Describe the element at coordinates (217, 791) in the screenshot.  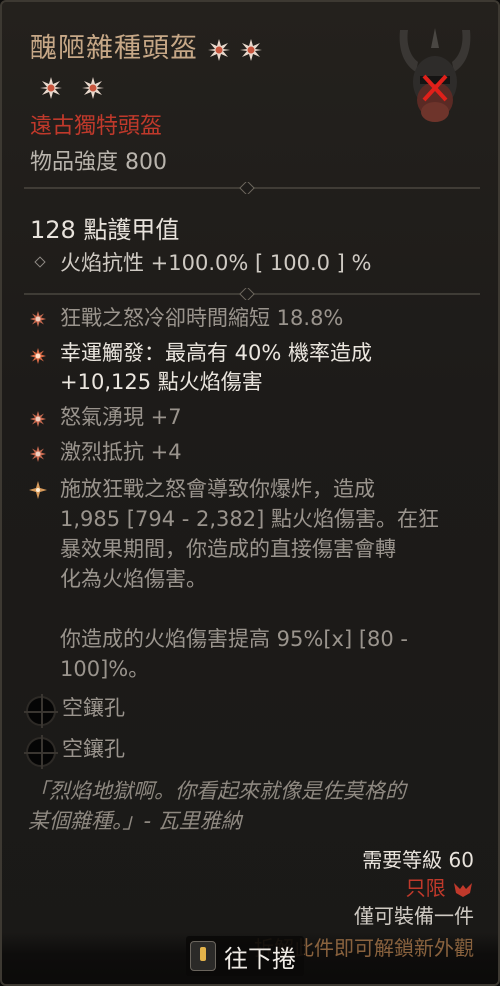
I see `flavor-line: 「烈焰地獄啊。你看起來就像是佐莫格的` at that location.